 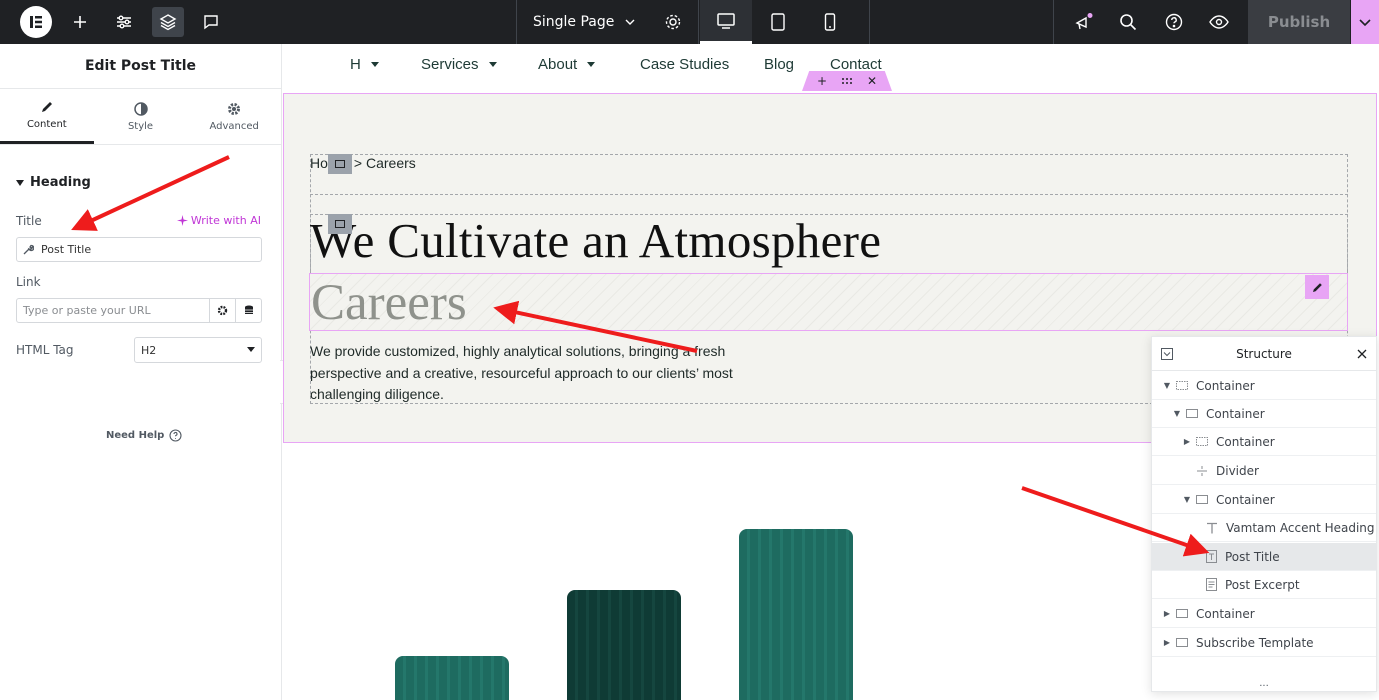 What do you see at coordinates (222, 310) in the screenshot?
I see `link-options-gear-icon` at bounding box center [222, 310].